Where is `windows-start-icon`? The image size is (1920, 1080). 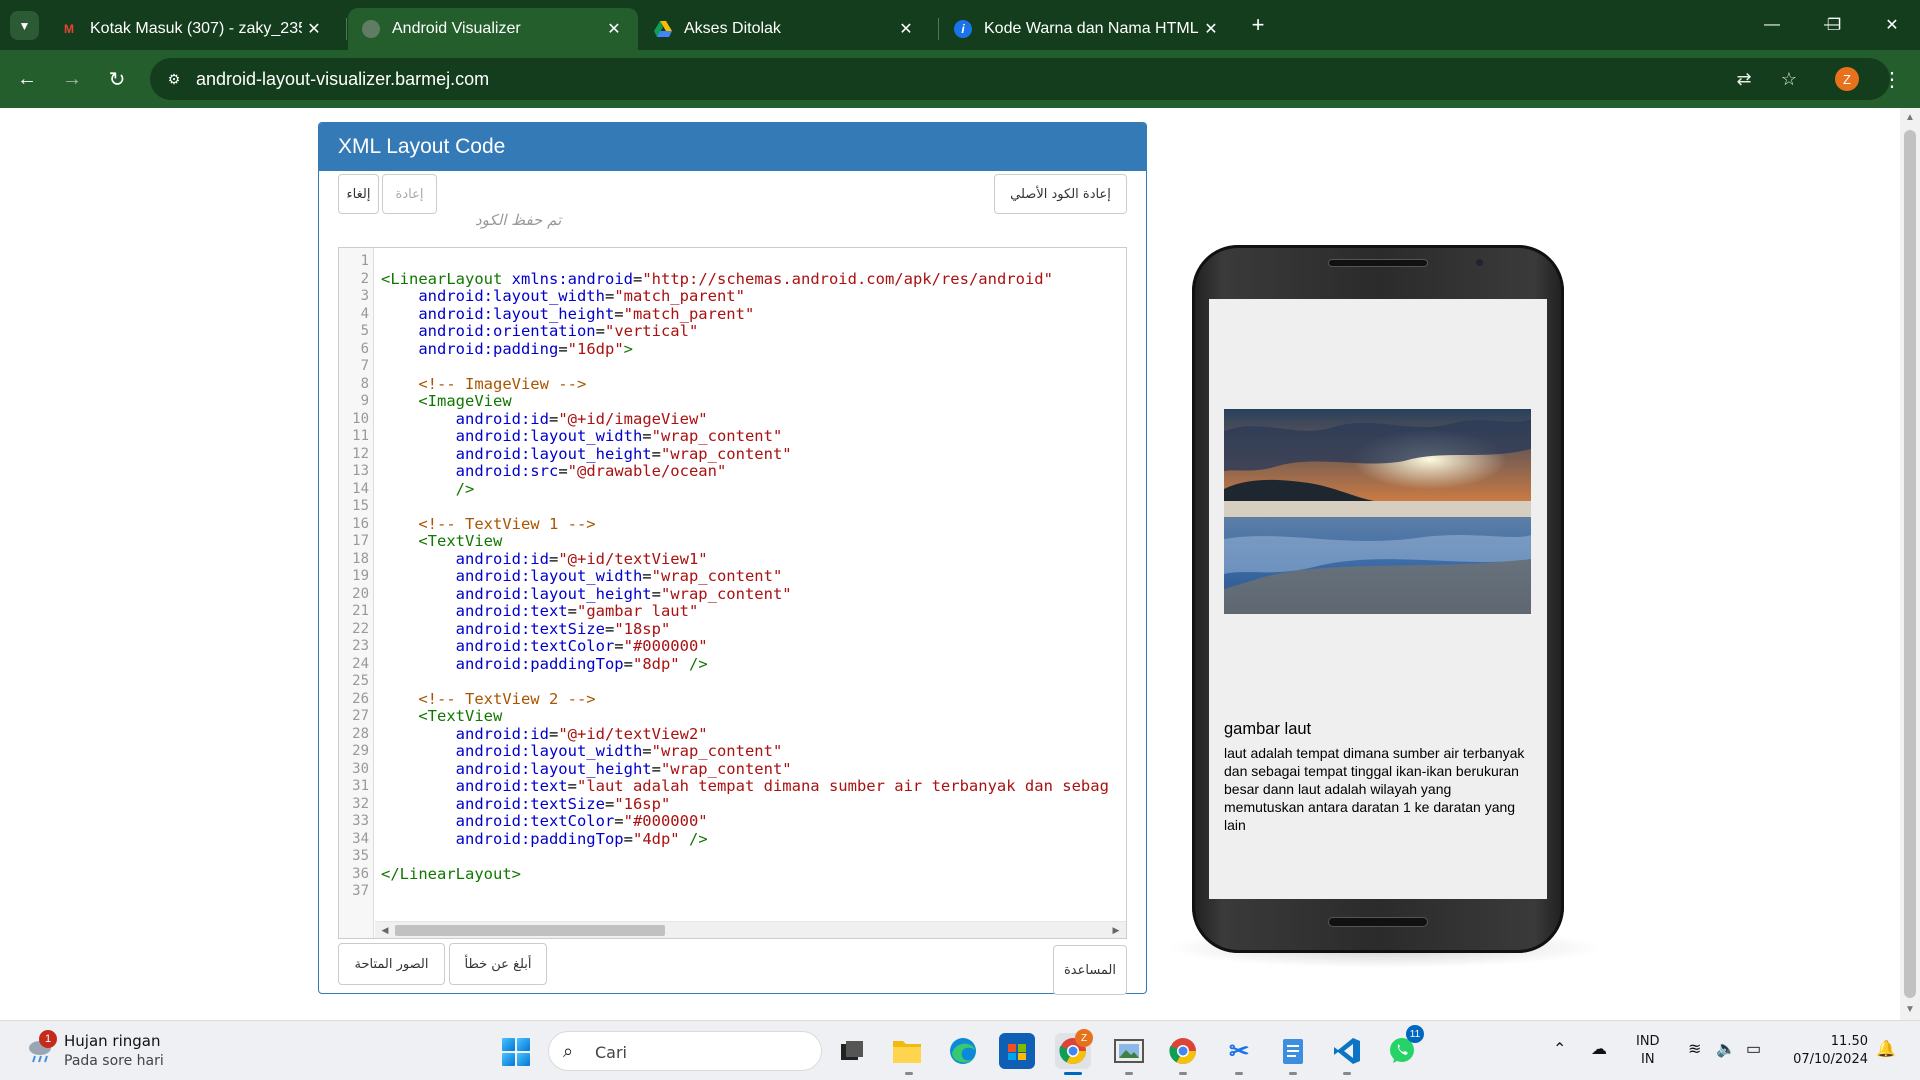 windows-start-icon is located at coordinates (516, 1052).